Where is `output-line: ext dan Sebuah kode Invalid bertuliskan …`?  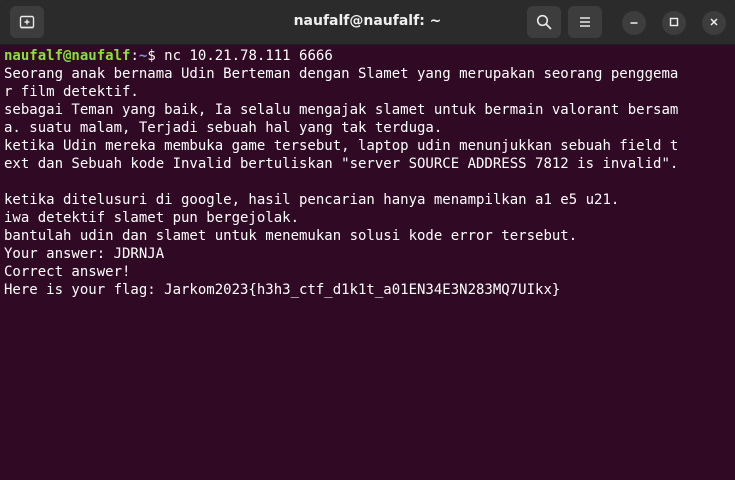
output-line: ext dan Sebuah kode Invalid bertuliskan … is located at coordinates (341, 164).